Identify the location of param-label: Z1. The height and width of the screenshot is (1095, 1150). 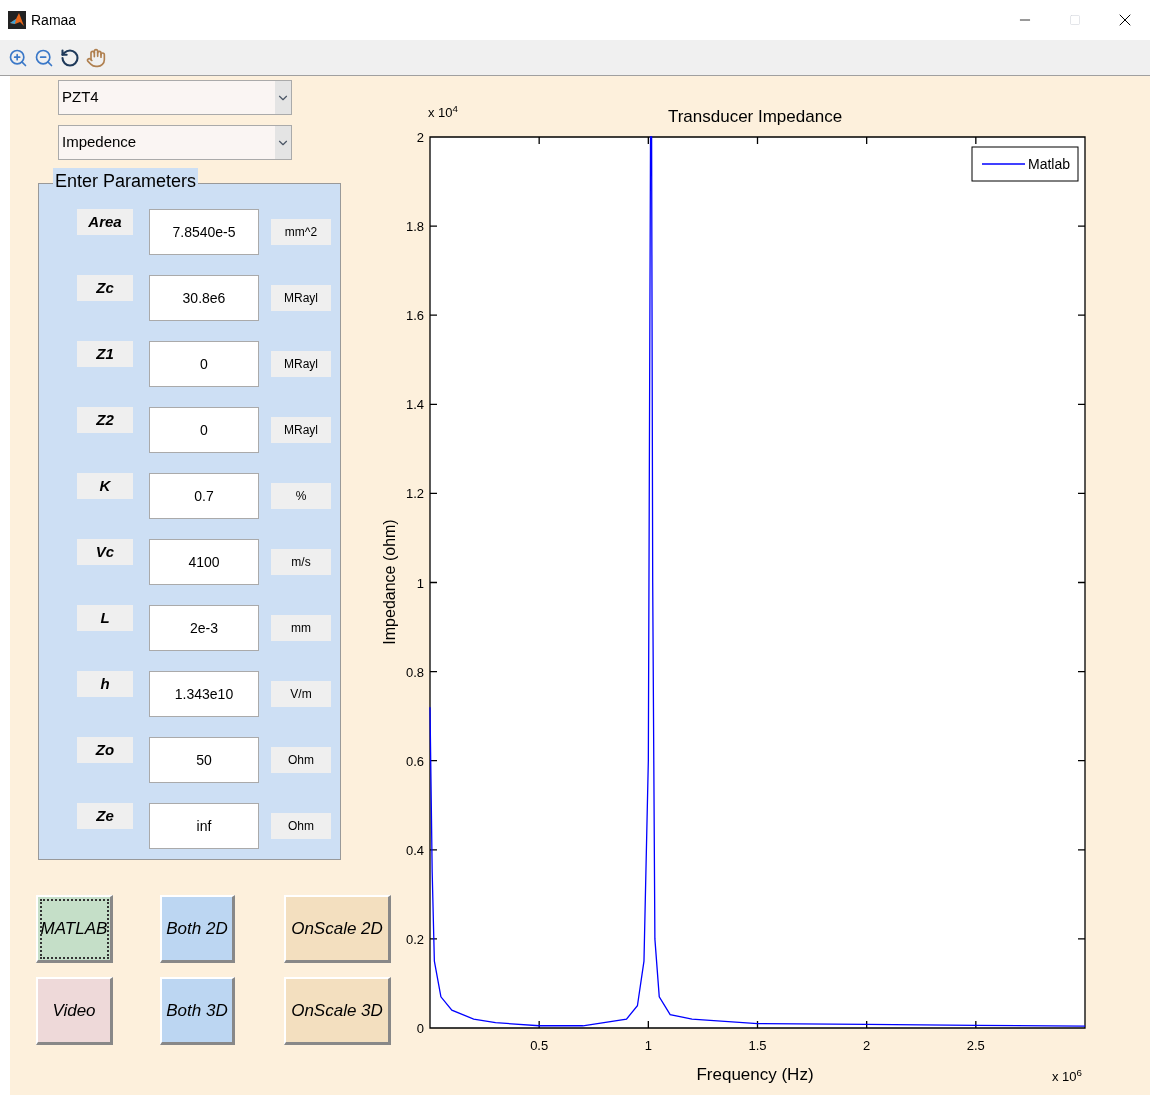
(105, 354).